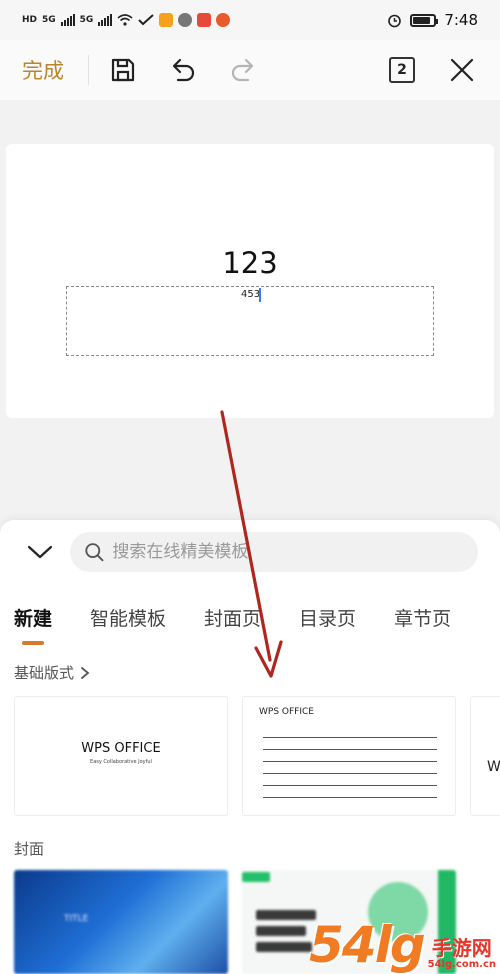  I want to click on network-5g-label: 5G, so click(49, 20).